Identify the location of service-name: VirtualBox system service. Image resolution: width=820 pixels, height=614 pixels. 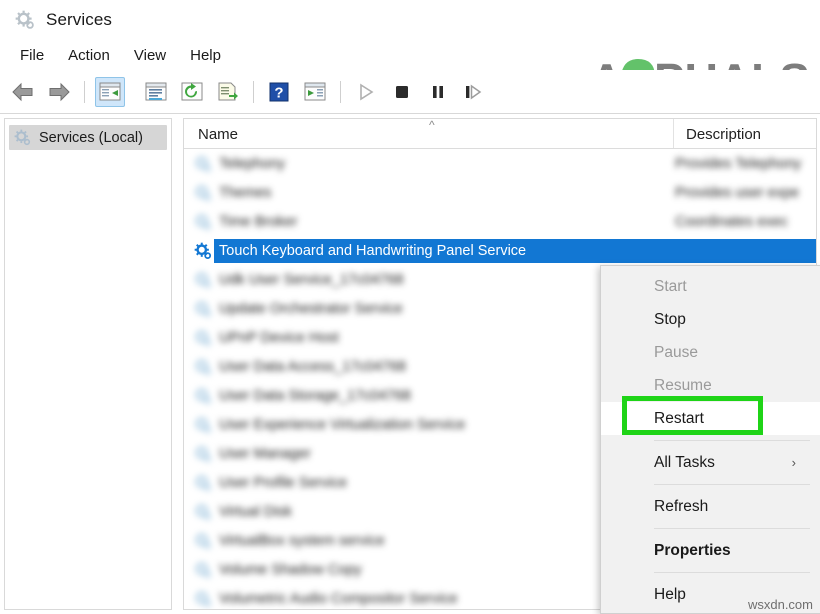
(302, 540).